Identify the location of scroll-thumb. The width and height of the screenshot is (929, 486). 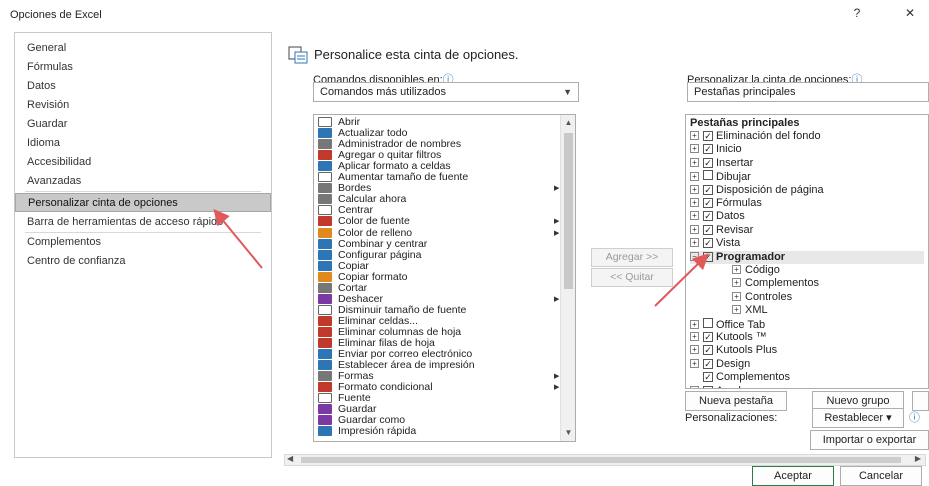
(568, 211).